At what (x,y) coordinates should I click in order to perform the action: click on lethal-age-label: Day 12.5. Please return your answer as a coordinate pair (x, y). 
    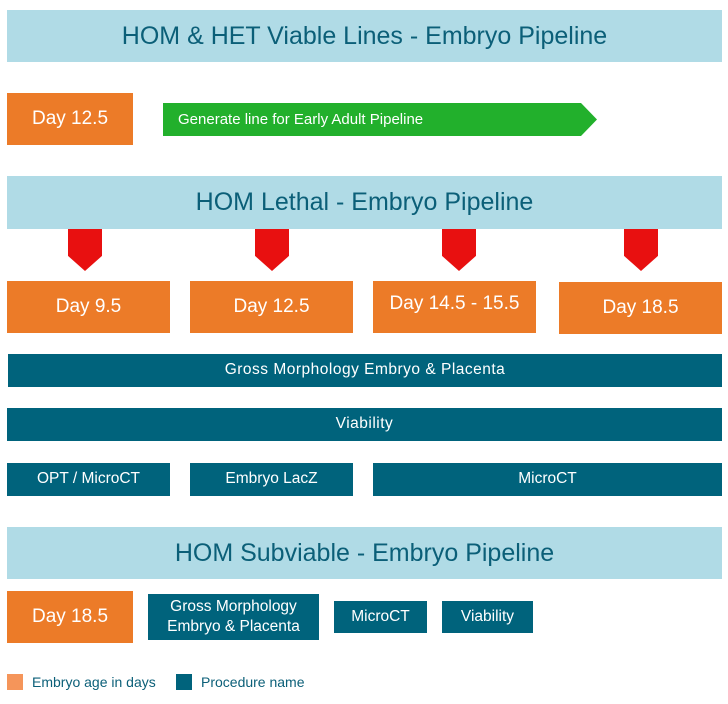
    Looking at the image, I should click on (271, 306).